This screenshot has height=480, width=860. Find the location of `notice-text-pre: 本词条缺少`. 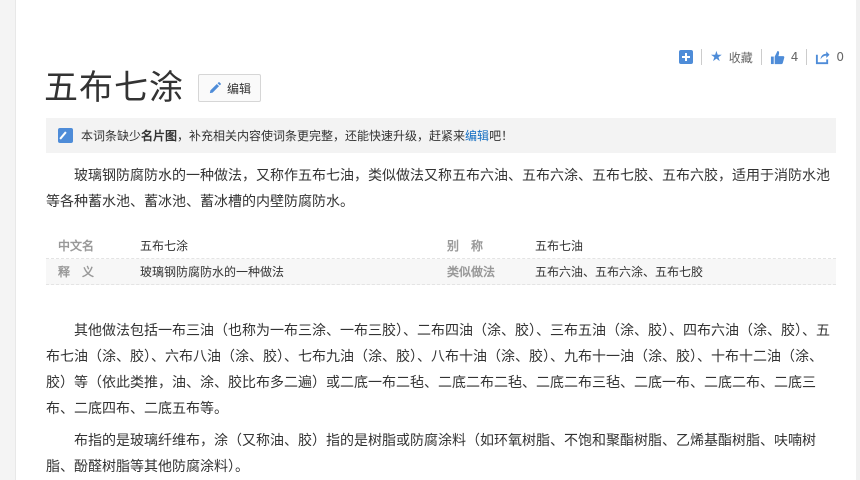

notice-text-pre: 本词条缺少 is located at coordinates (111, 136).